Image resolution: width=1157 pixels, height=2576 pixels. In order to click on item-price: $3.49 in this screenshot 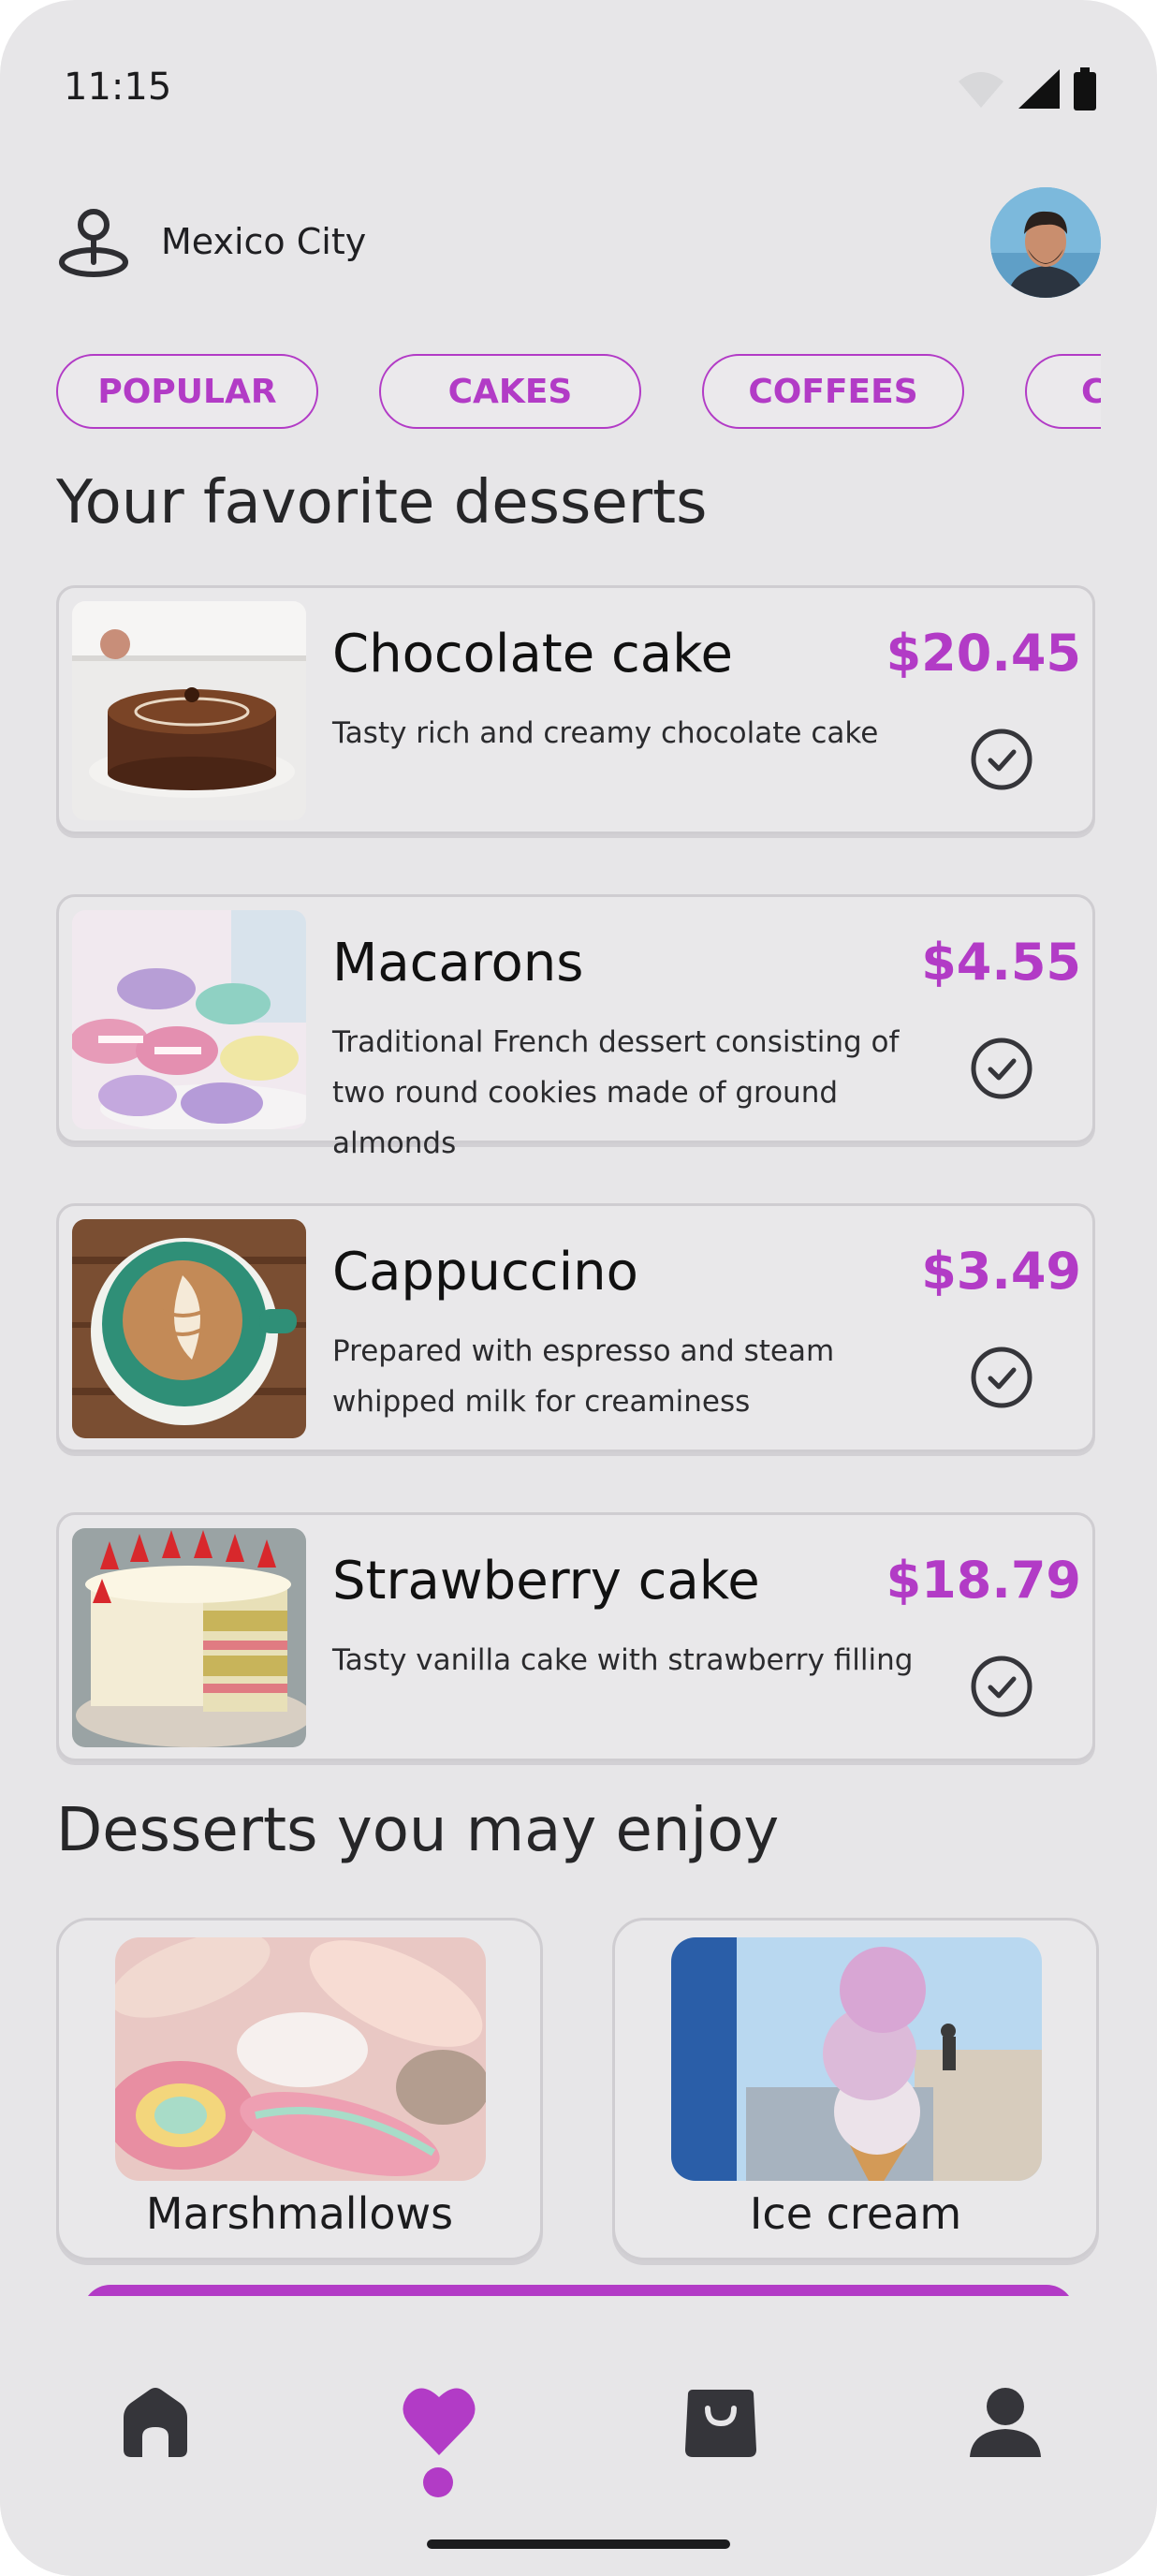, I will do `click(1001, 1271)`.